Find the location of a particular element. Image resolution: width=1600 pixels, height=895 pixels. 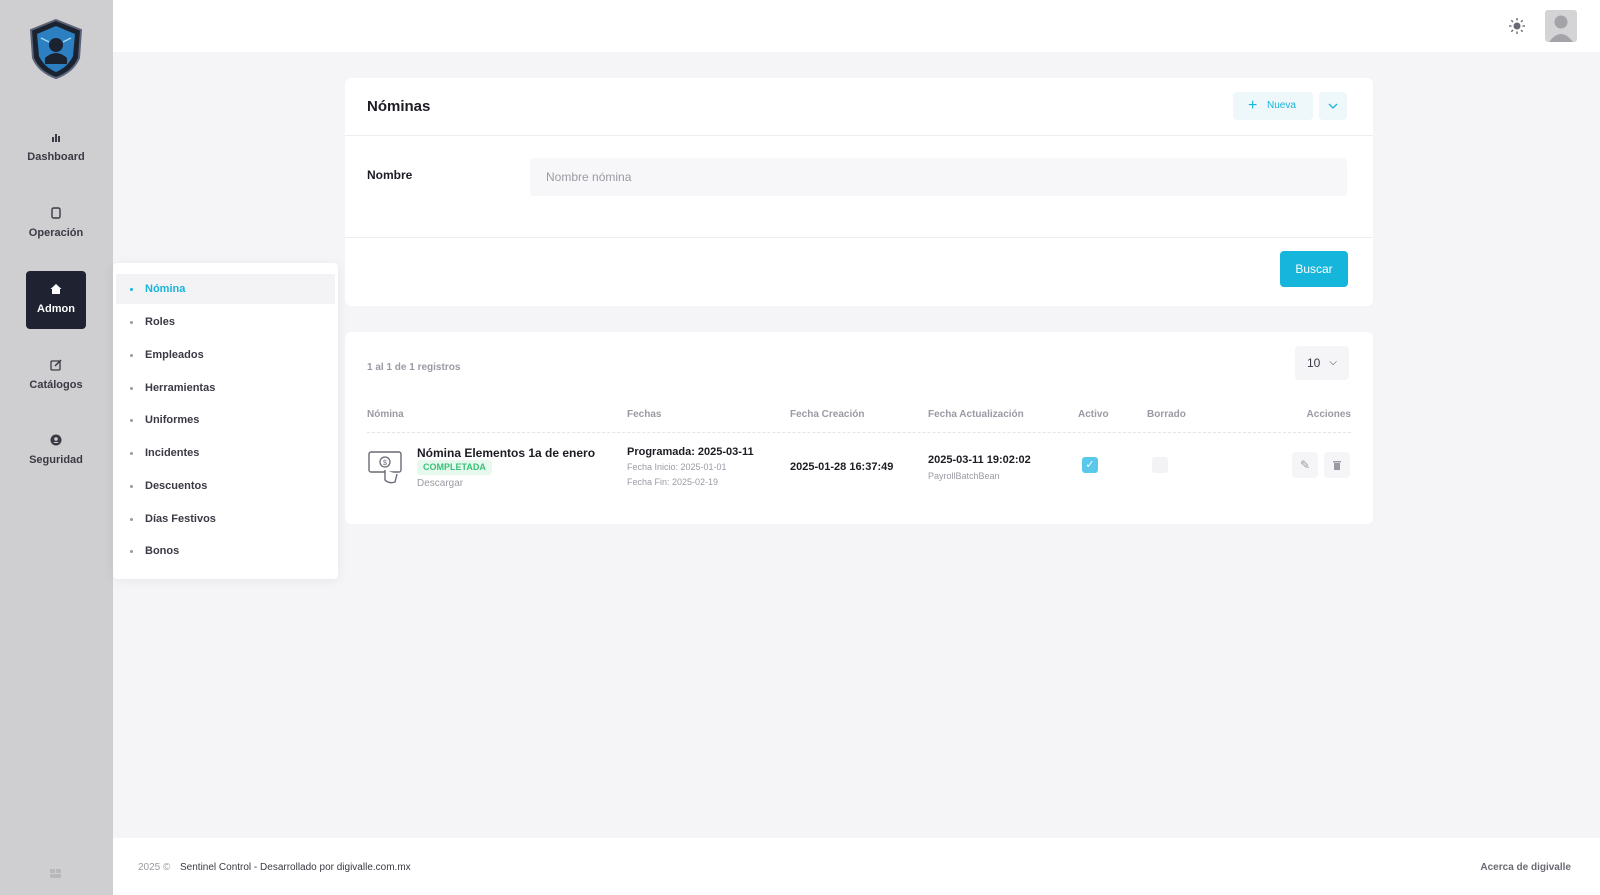

home-icon is located at coordinates (56, 289).